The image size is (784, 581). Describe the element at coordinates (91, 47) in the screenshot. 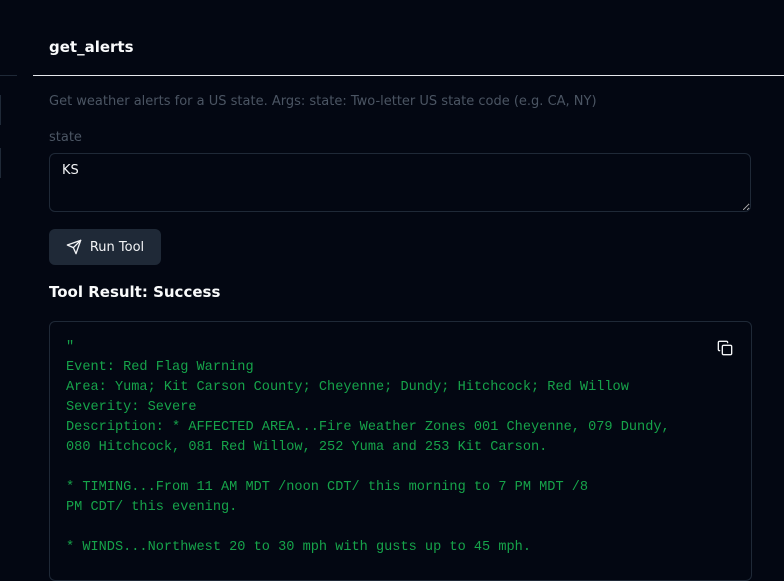

I see `tool-title: get_alerts` at that location.